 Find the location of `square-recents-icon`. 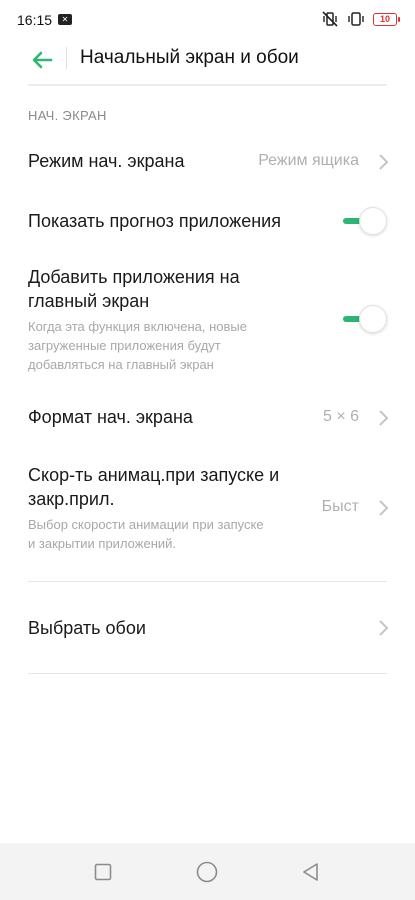

square-recents-icon is located at coordinates (103, 872).